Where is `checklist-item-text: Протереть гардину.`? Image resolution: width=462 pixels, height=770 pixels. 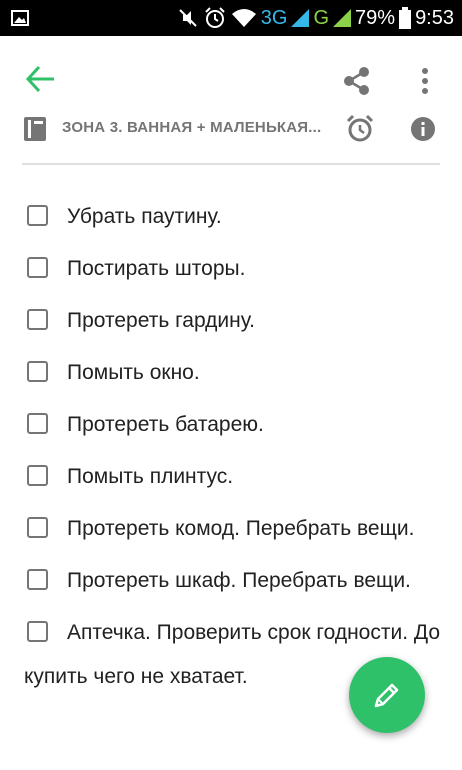
checklist-item-text: Протереть гардину. is located at coordinates (236, 325).